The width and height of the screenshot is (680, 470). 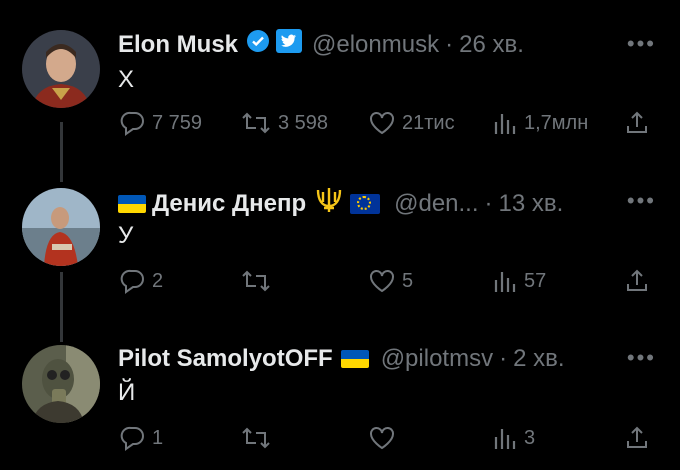 I want to click on like-count: 21тис, so click(x=428, y=122).